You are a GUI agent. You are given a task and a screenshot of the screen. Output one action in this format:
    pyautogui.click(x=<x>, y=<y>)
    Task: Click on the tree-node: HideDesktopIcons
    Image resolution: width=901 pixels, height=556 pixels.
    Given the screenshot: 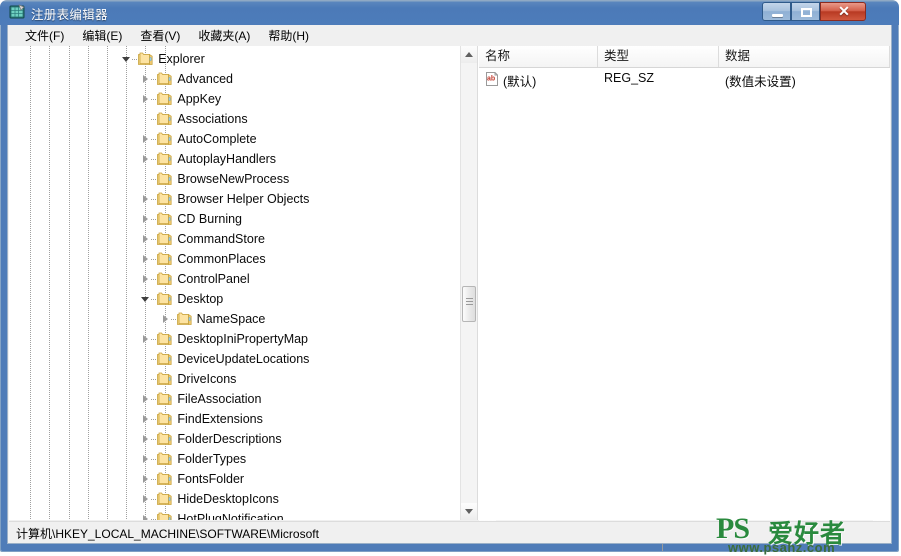 What is the action you would take?
    pyautogui.click(x=235, y=499)
    